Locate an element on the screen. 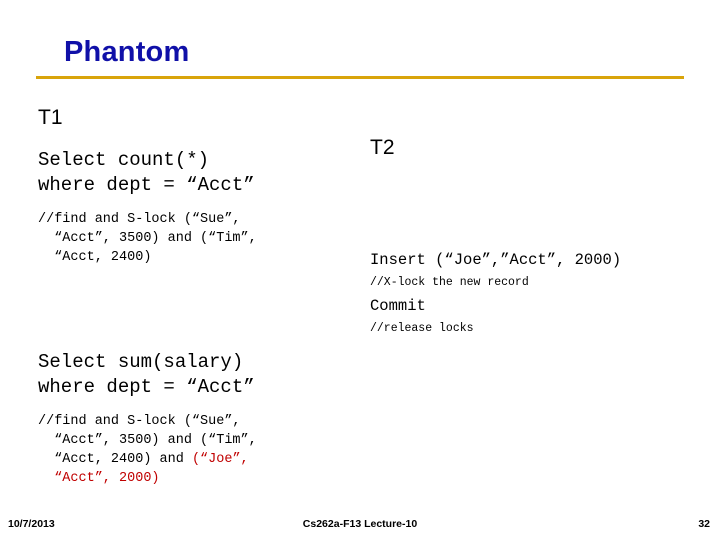  page-title: Phantom is located at coordinates (127, 52).